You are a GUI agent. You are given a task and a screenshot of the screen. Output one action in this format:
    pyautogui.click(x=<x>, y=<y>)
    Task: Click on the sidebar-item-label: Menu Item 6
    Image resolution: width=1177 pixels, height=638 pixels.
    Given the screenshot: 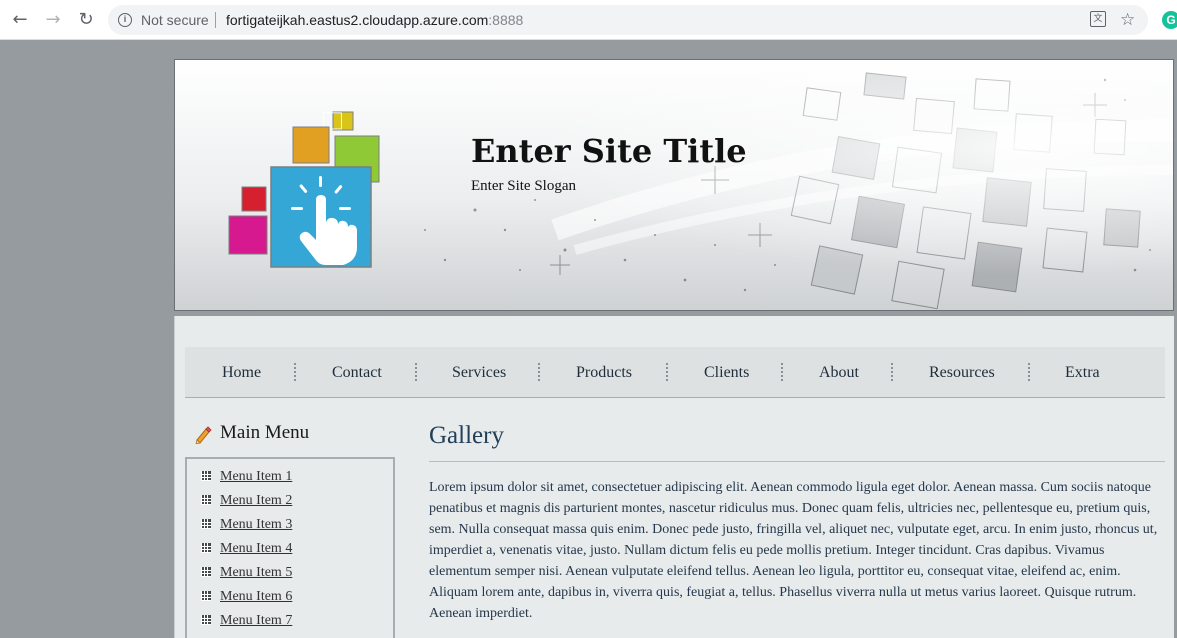 What is the action you would take?
    pyautogui.click(x=256, y=596)
    